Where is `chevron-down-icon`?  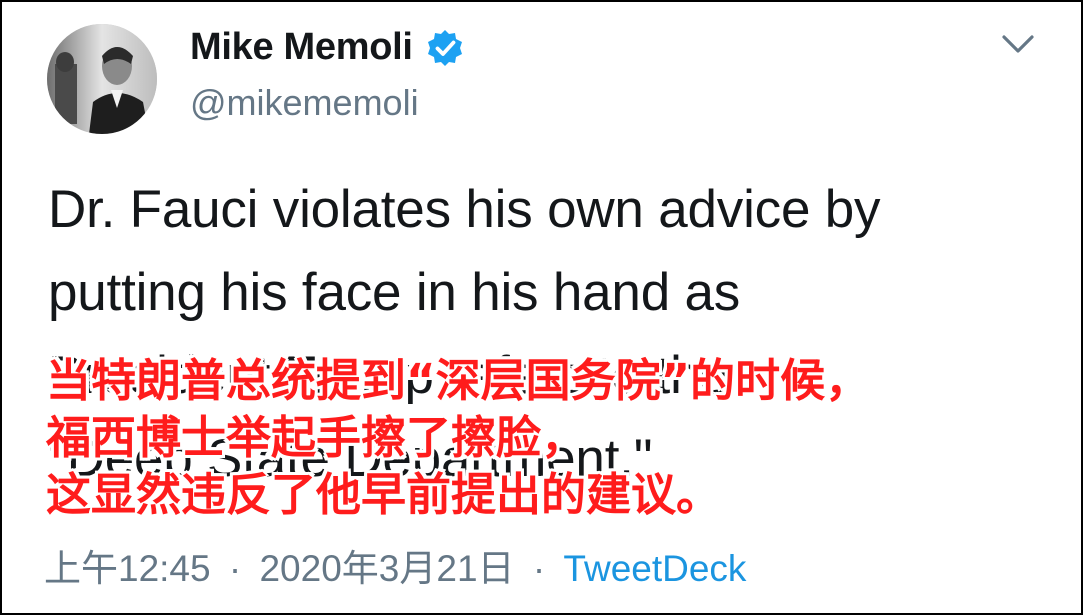
chevron-down-icon is located at coordinates (1018, 44).